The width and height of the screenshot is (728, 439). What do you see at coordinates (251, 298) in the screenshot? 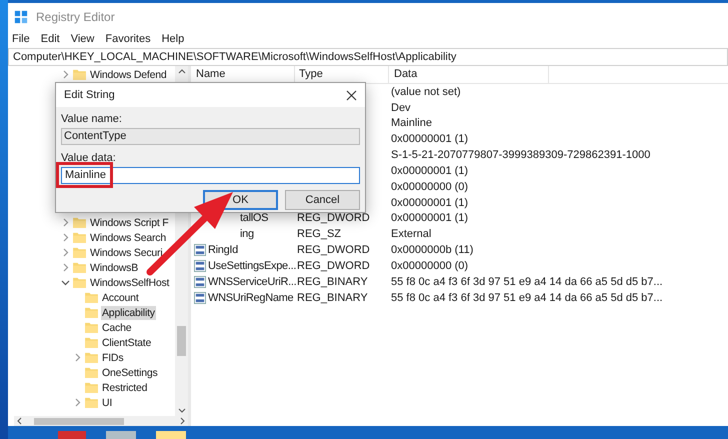
I see `value-name: WNSUriRegName` at bounding box center [251, 298].